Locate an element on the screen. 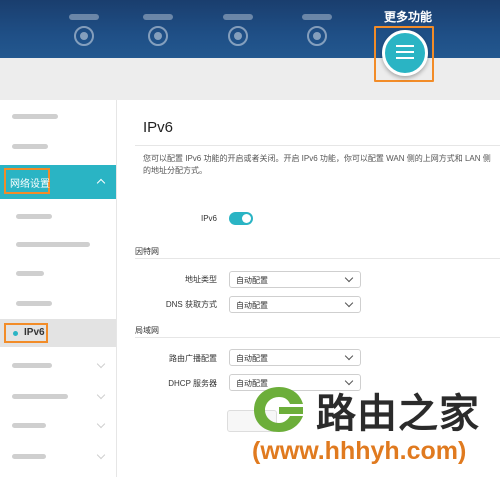 This screenshot has width=500, height=477. sidebar-item-ipv6: IPv6 is located at coordinates (58, 333).